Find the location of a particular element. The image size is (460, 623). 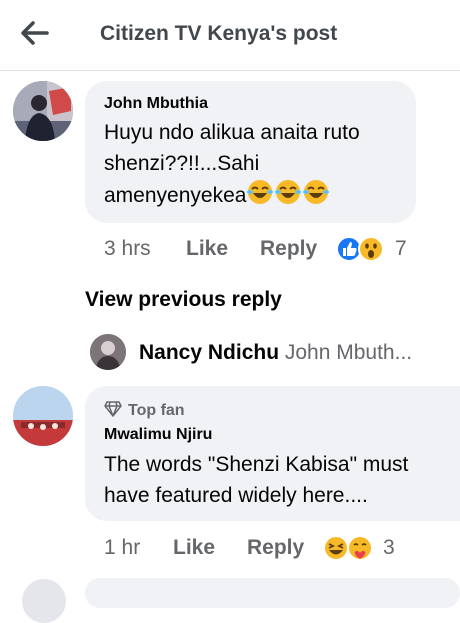

comment-author: Mwalimu Njiru is located at coordinates (158, 435).